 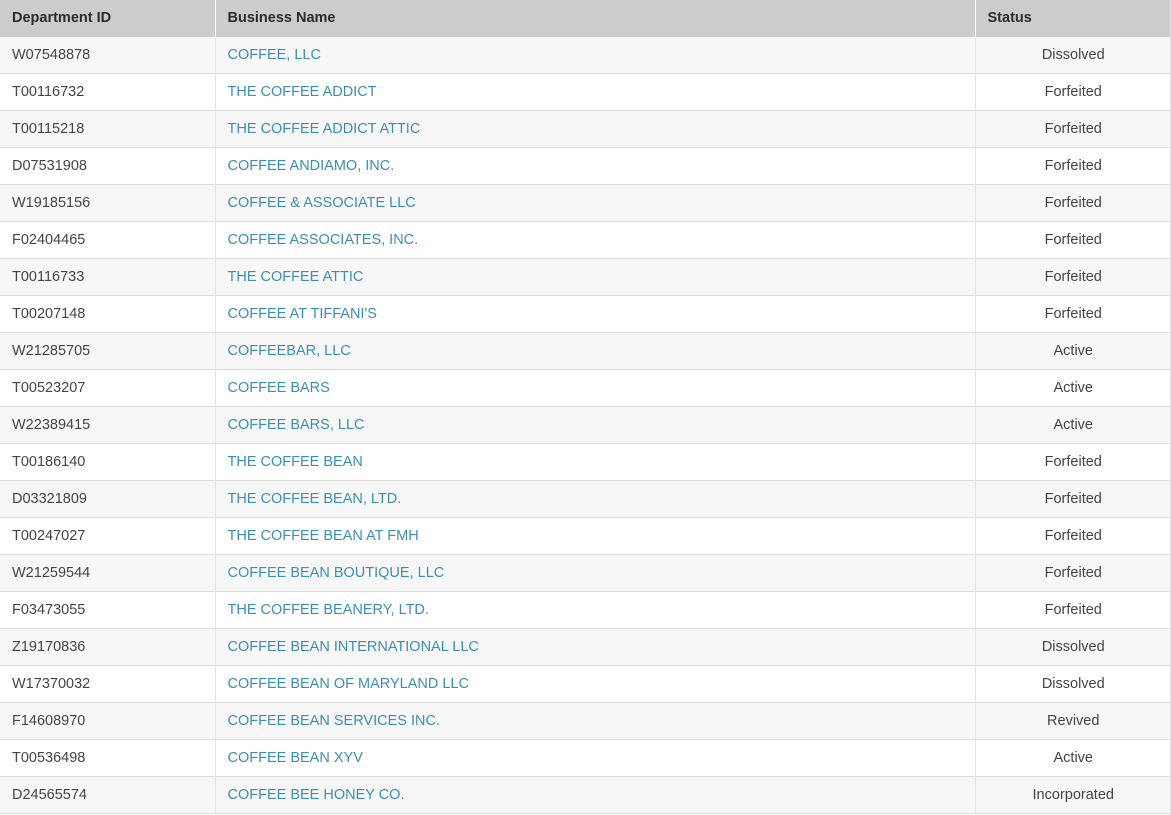 I want to click on table-row: T00247027 THE COFFEE BEAN AT FMH Forfeited, so click(x=585, y=536).